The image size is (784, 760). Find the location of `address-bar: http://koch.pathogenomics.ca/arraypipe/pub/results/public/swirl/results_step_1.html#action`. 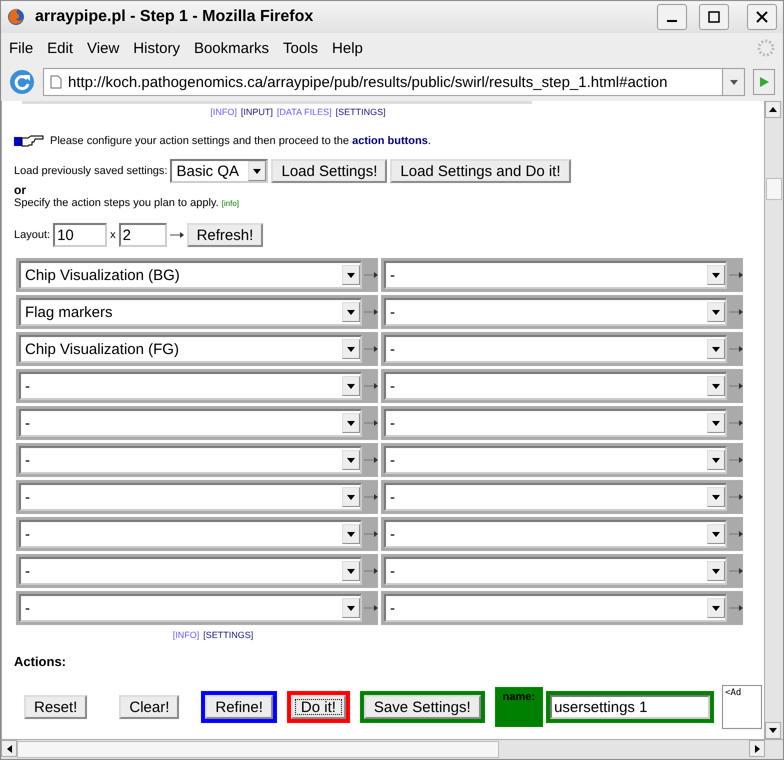

address-bar: http://koch.pathogenomics.ca/arraypipe/pub/results/public/swirl/results_step_1.html#action is located at coordinates (394, 82).